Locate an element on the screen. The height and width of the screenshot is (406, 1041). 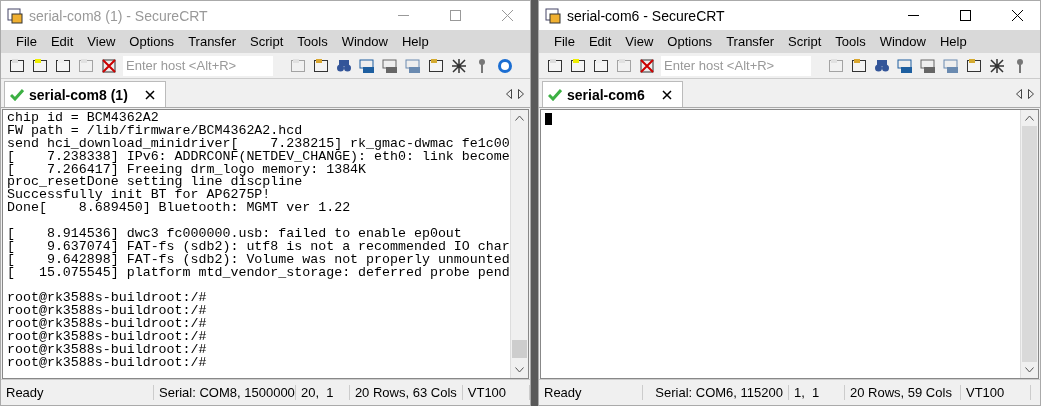
session-tab: serial-com8 (1) is located at coordinates (85, 94).